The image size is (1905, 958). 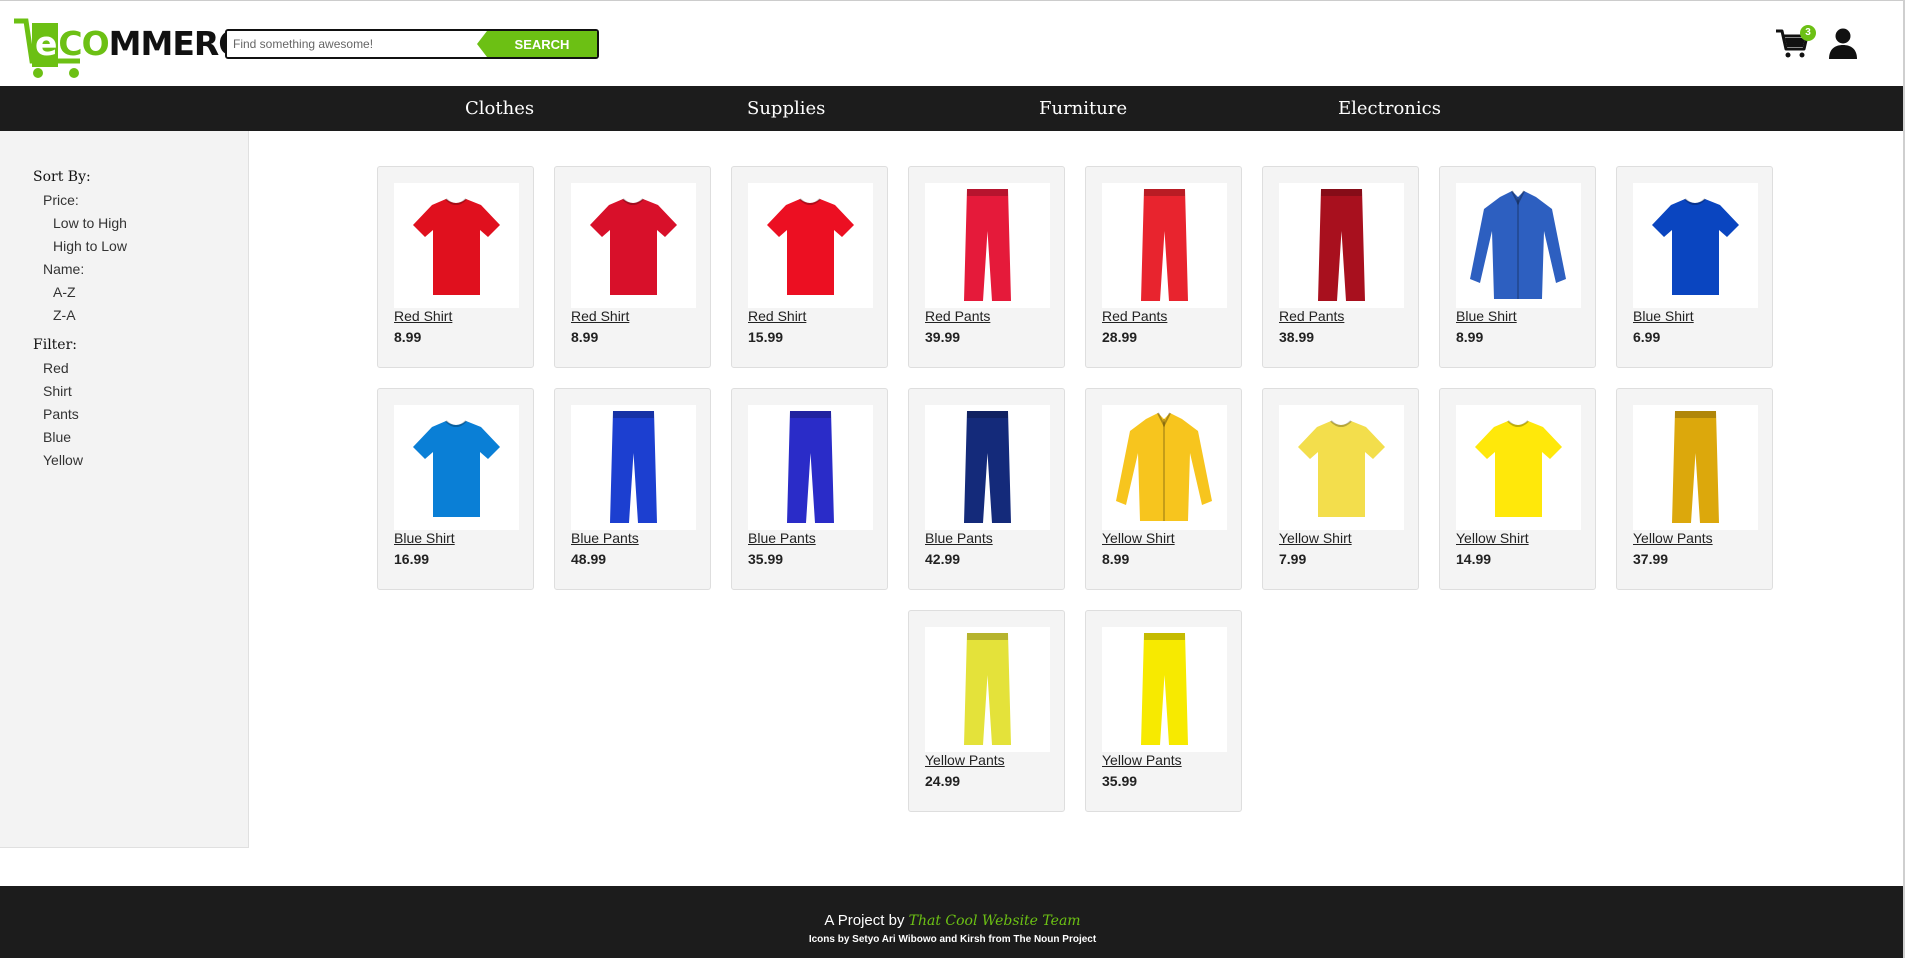 What do you see at coordinates (1474, 559) in the screenshot?
I see `product-price: 14.99` at bounding box center [1474, 559].